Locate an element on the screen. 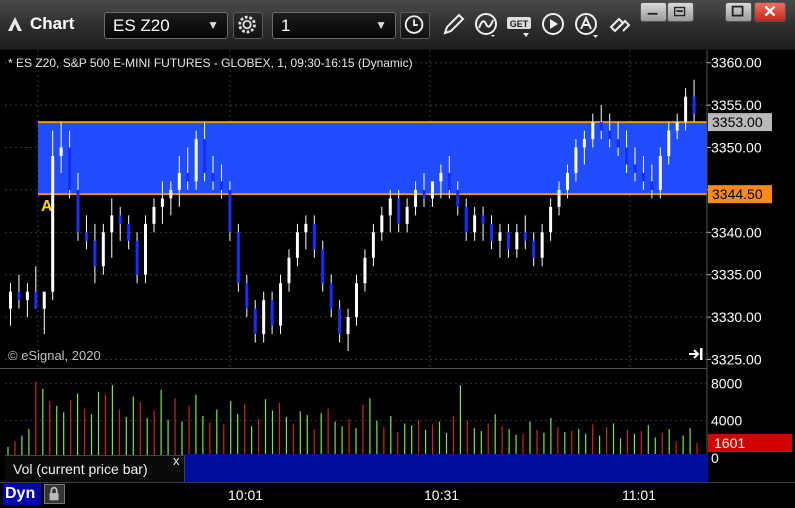  curve-study-icon is located at coordinates (486, 25).